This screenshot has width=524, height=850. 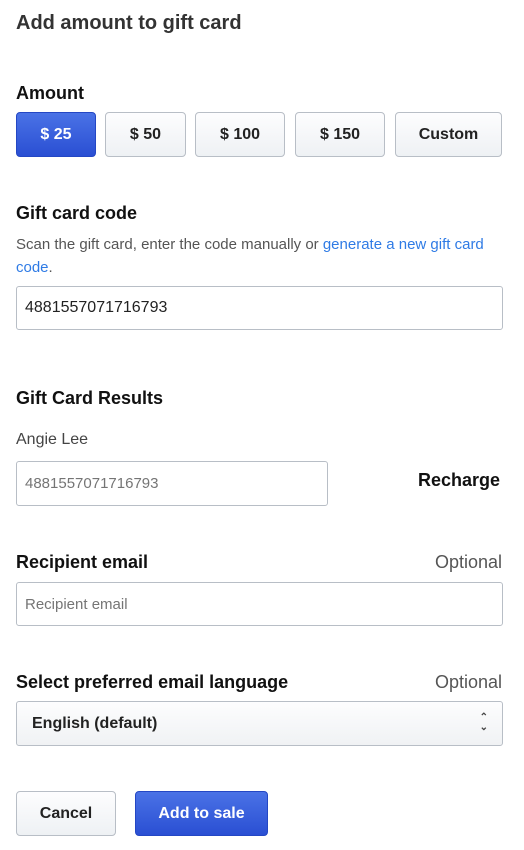 I want to click on add-to-sale-button: Add to sale, so click(x=201, y=813).